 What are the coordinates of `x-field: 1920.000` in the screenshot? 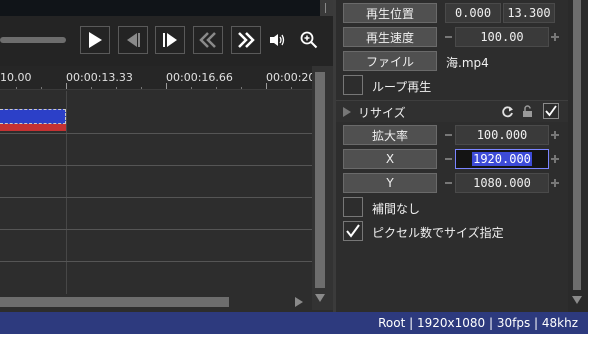 It's located at (502, 159).